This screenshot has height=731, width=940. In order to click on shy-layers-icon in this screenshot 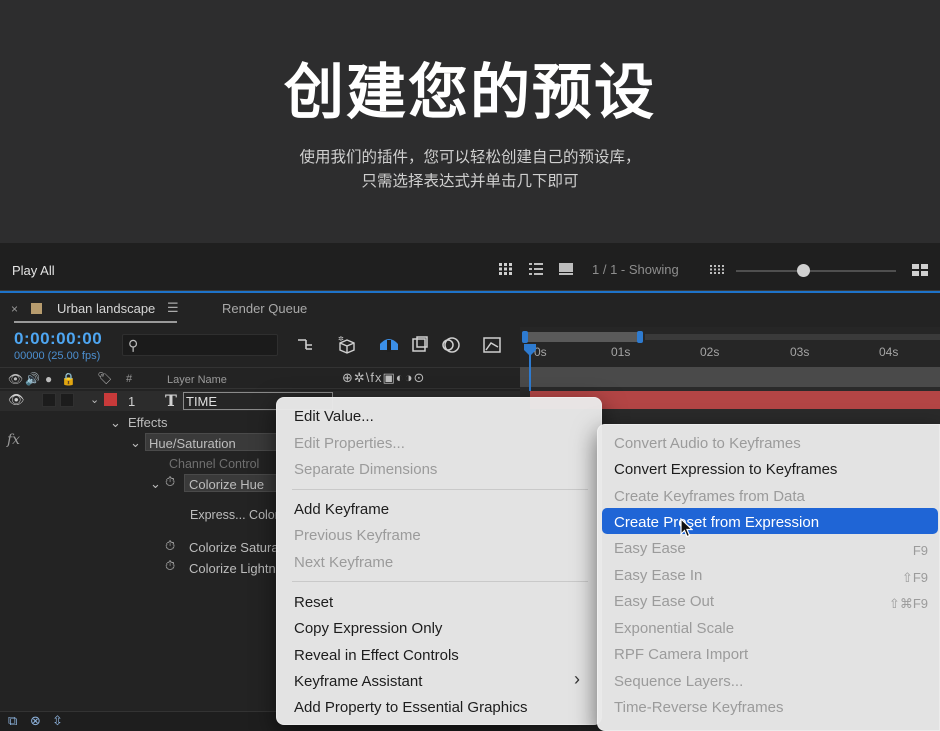, I will do `click(389, 345)`.